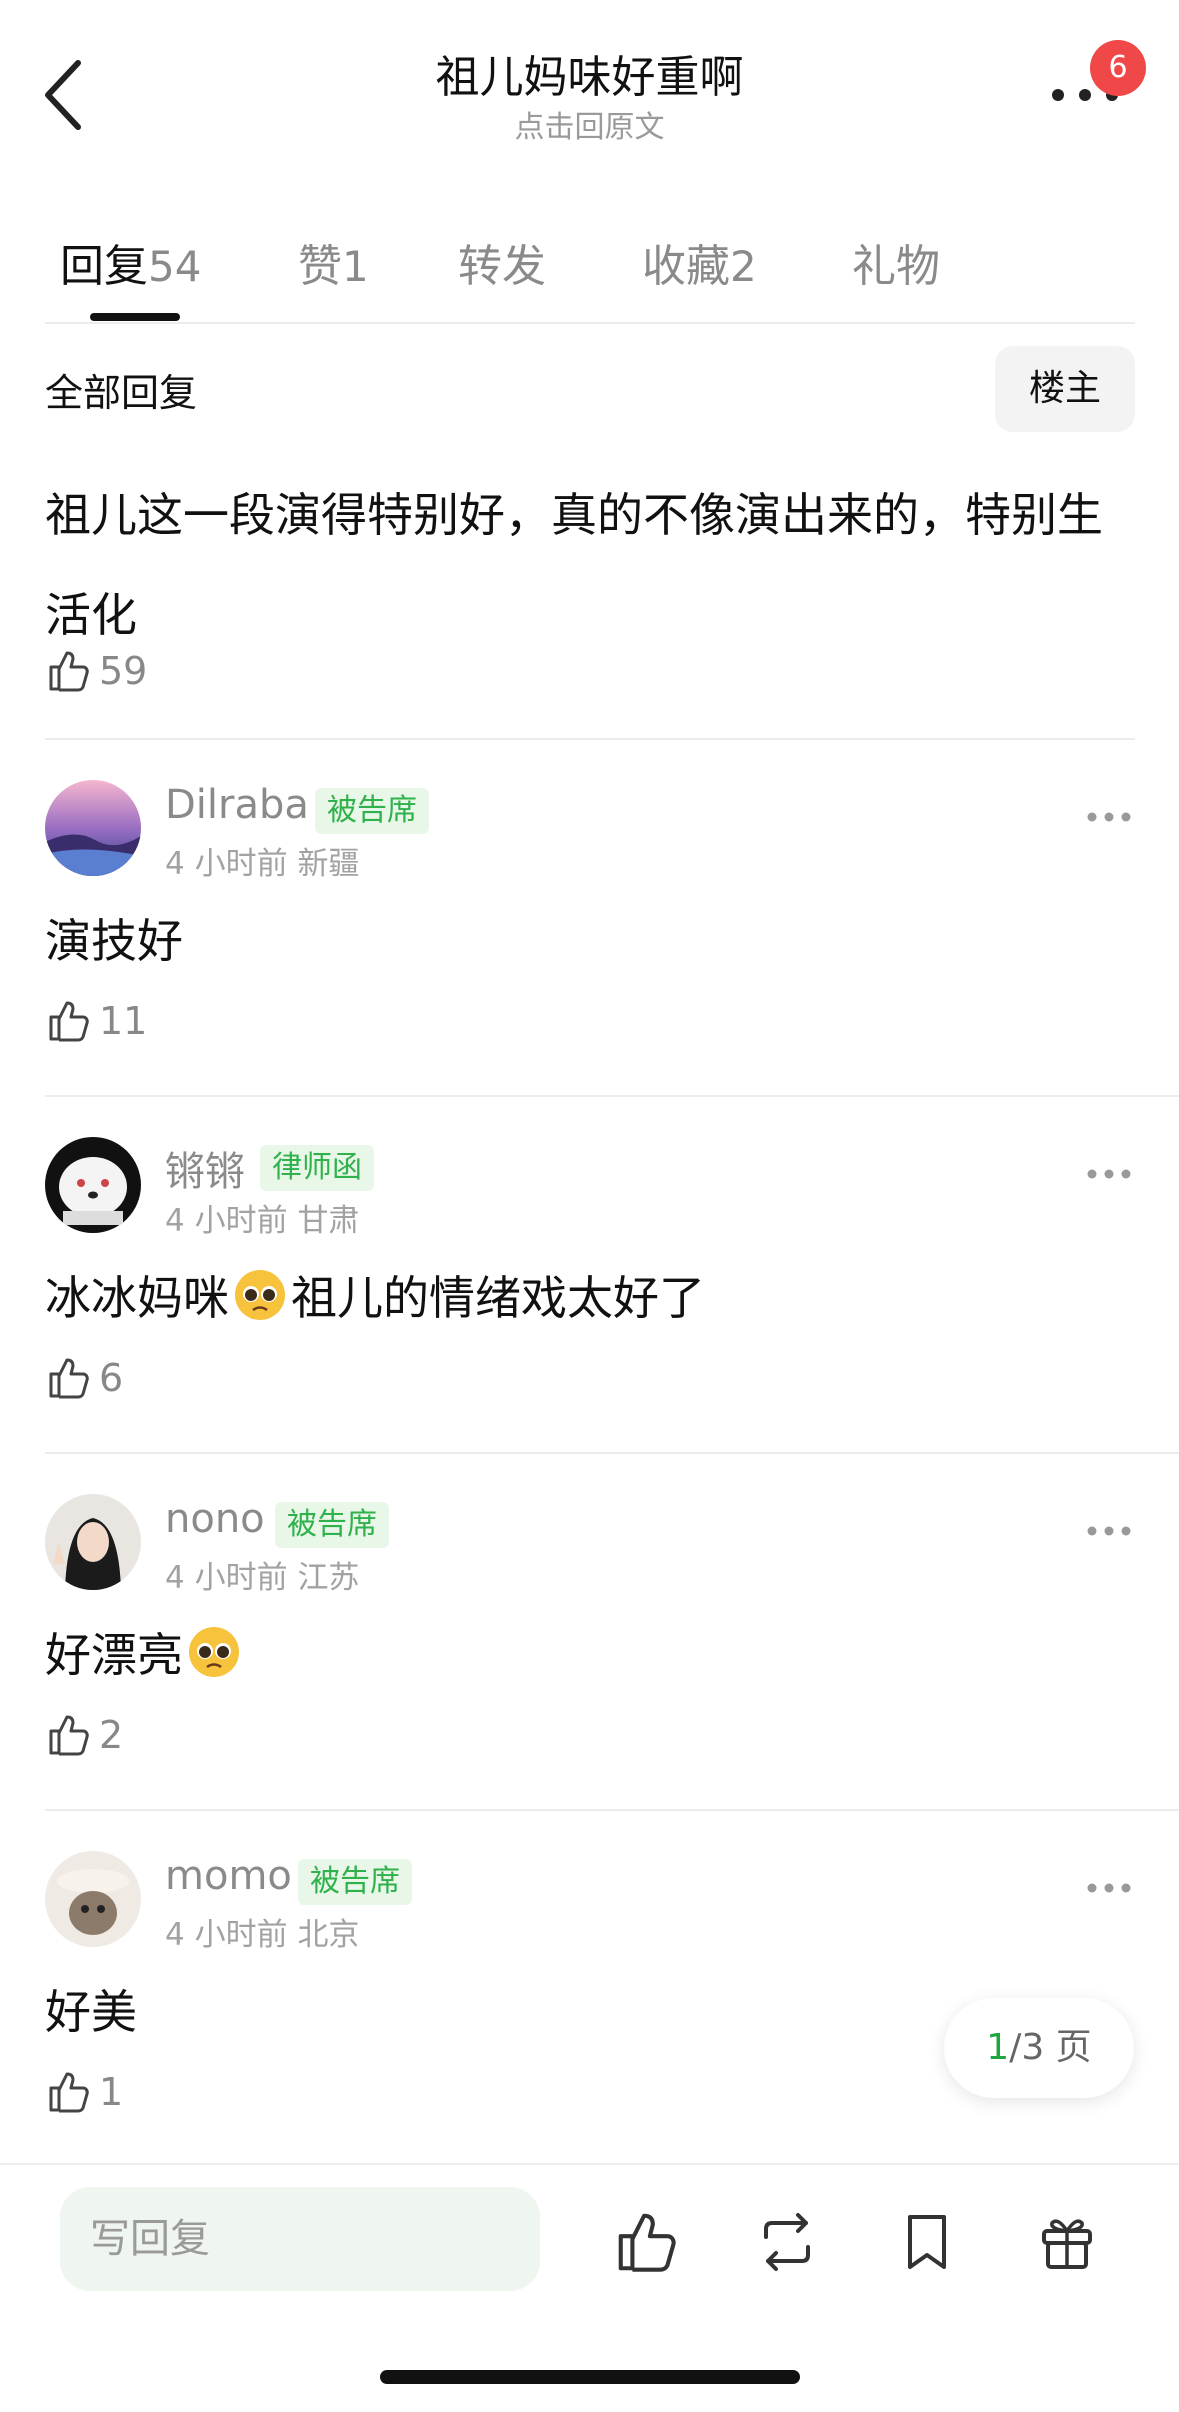  Describe the element at coordinates (175, 266) in the screenshot. I see `tab-count: 54` at that location.